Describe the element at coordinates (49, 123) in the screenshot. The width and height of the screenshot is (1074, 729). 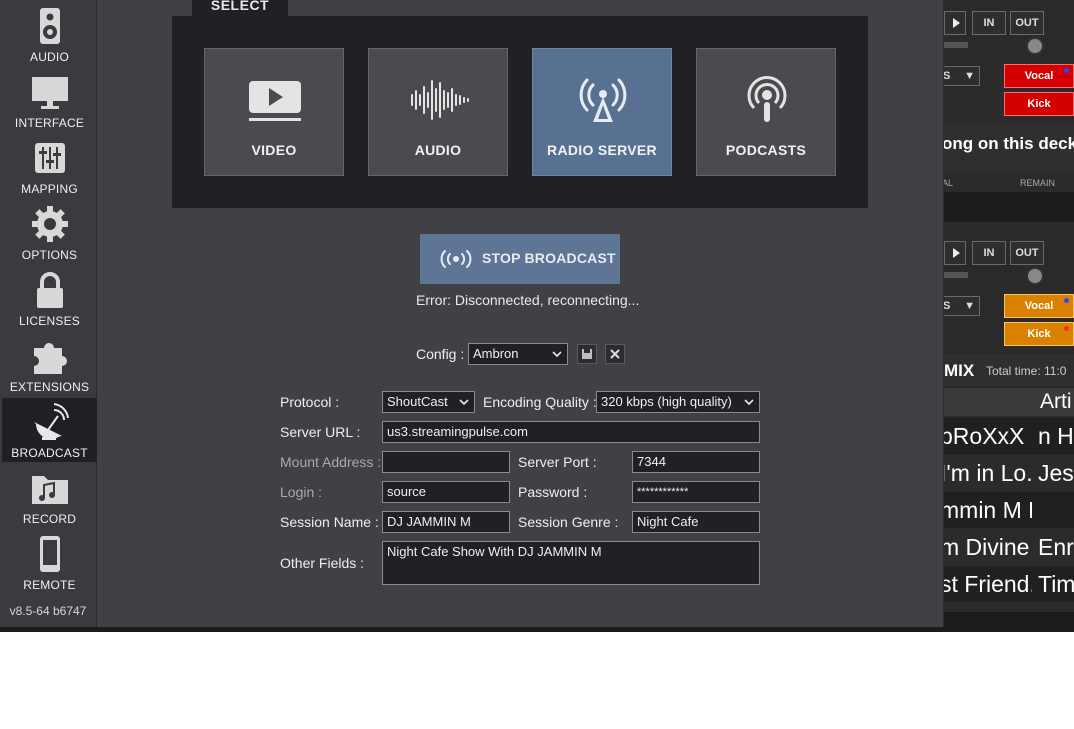
I see `sidebar-item-label: INTERFACE` at that location.